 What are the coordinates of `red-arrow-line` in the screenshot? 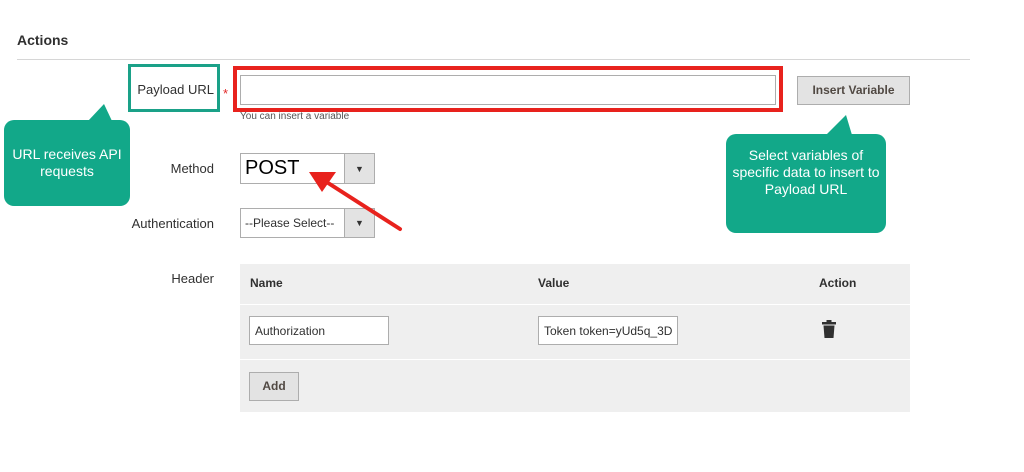 It's located at (362, 205).